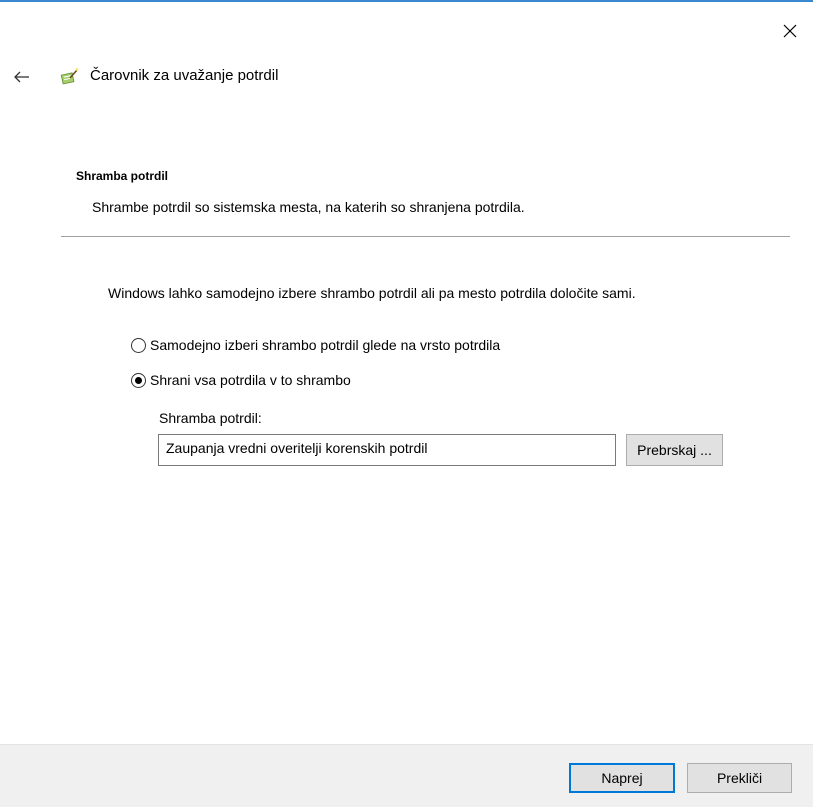 This screenshot has height=807, width=813. I want to click on wizard-header: Čarovnik za uvažanje potrdil, so click(406, 77).